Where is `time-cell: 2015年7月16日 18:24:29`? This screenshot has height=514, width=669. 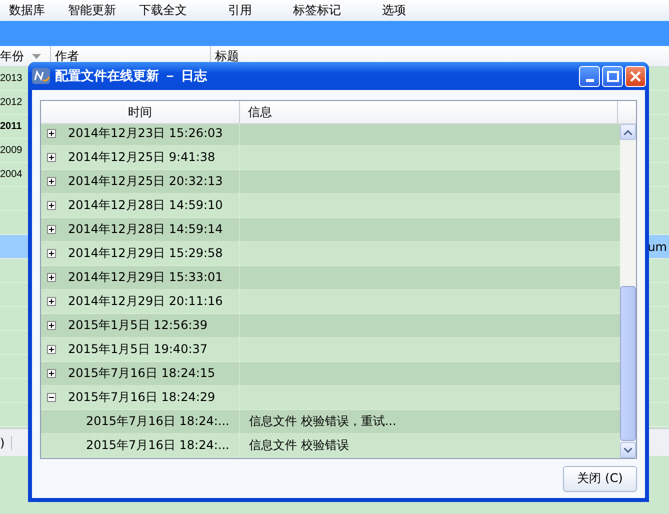
time-cell: 2015年7月16日 18:24:29 is located at coordinates (142, 397).